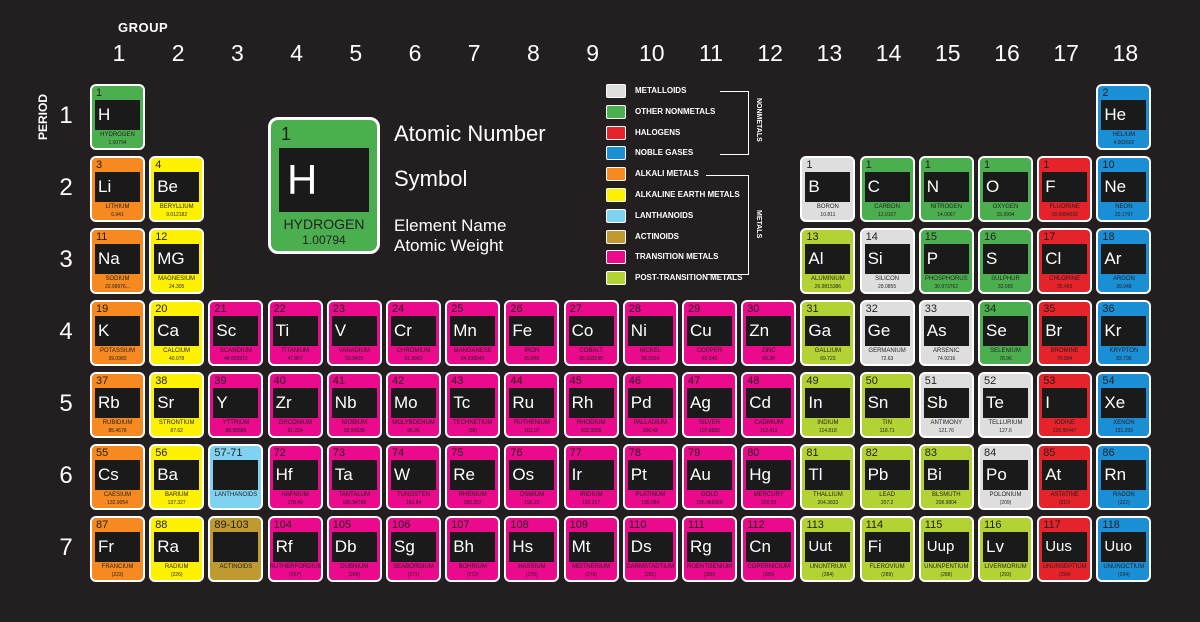  What do you see at coordinates (473, 549) in the screenshot?
I see `element-cell: 107 Bh BOHRIUM (272)` at bounding box center [473, 549].